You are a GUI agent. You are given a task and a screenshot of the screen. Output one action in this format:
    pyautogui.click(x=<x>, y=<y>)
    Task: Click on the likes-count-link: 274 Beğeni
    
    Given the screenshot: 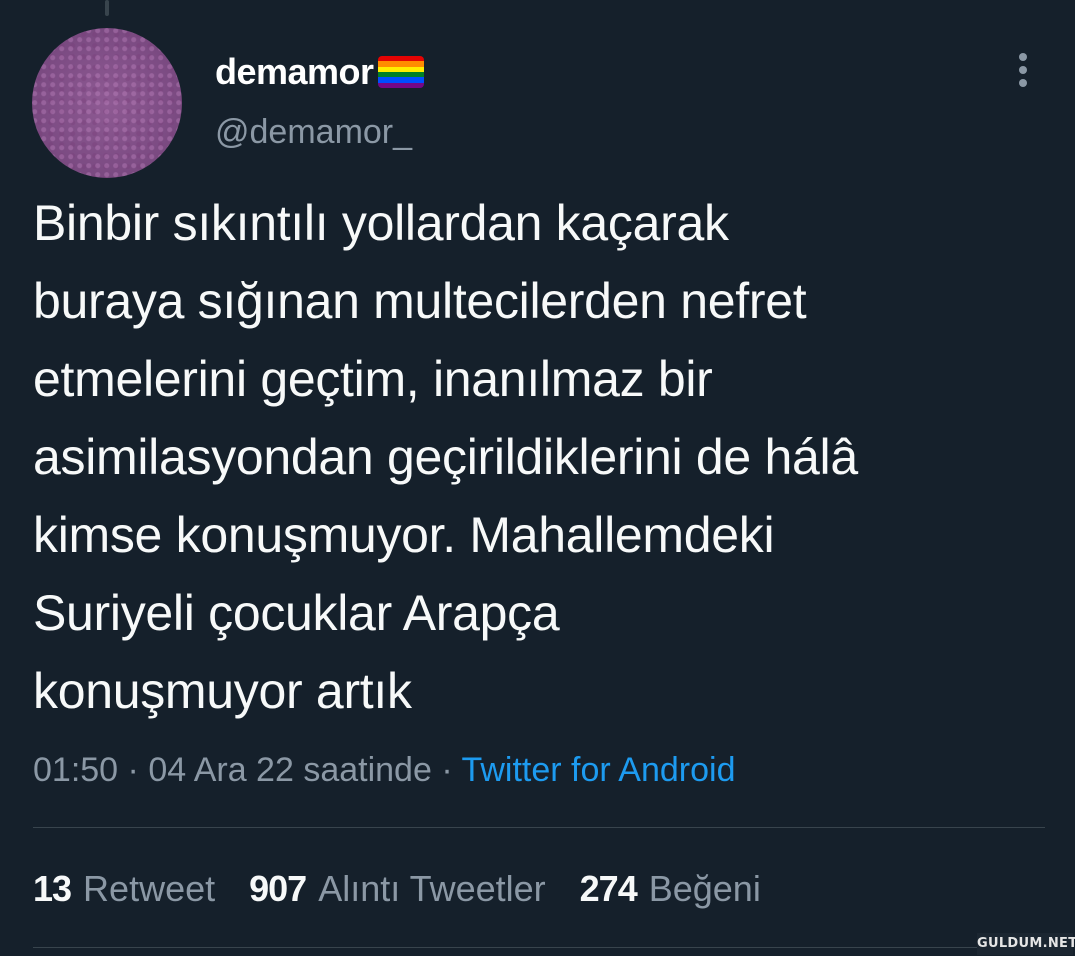 What is the action you would take?
    pyautogui.click(x=670, y=889)
    